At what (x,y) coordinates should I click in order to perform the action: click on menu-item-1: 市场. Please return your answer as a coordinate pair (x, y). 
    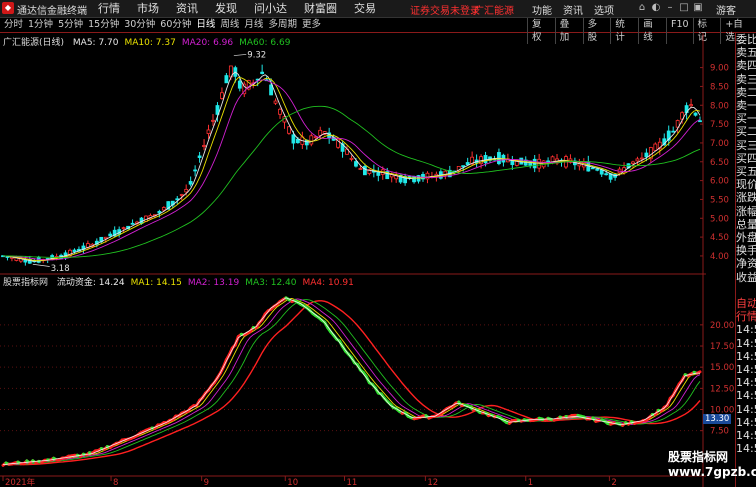
    Looking at the image, I should click on (148, 8).